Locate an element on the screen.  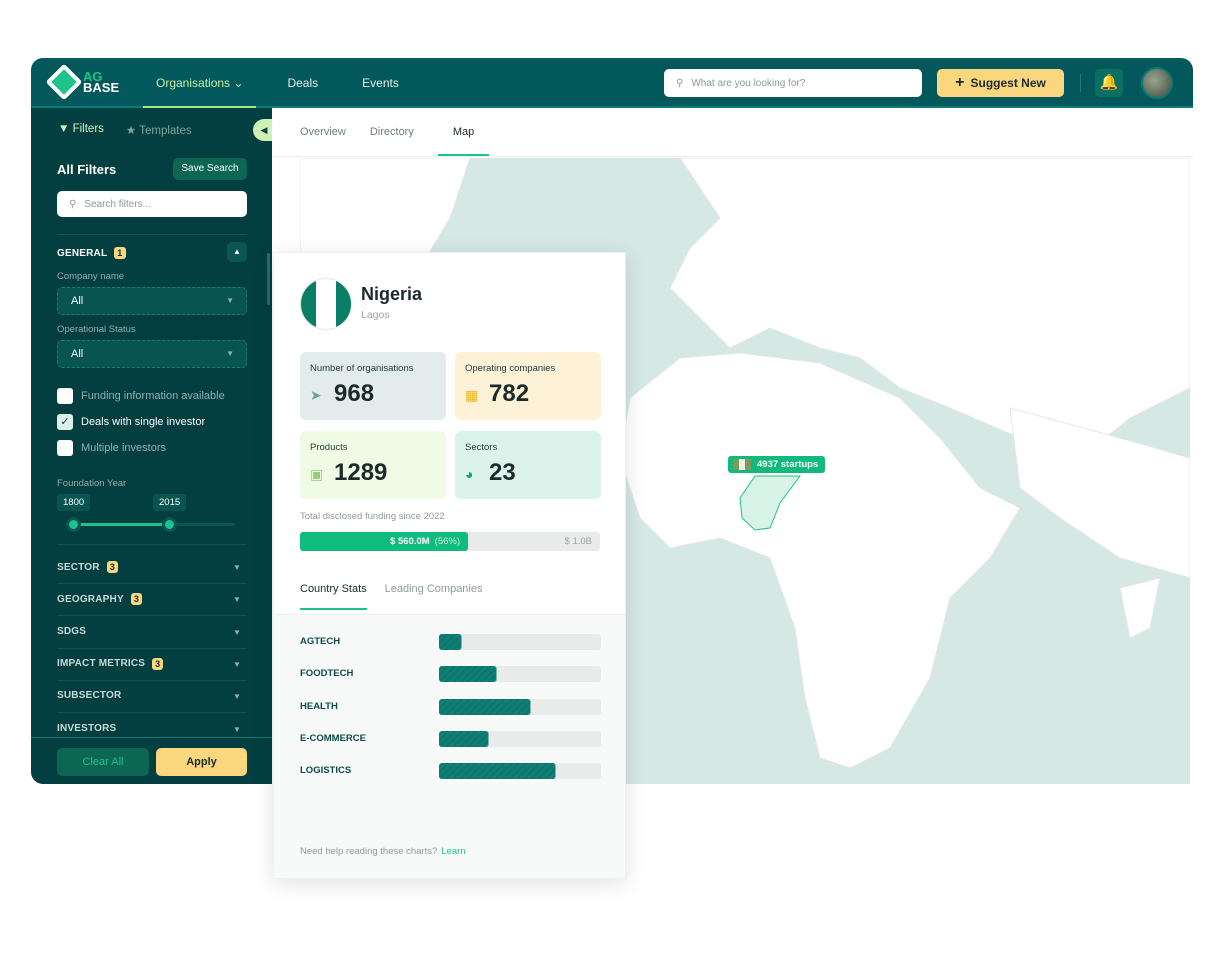
section-label: IMPACT METRICS is located at coordinates (101, 664).